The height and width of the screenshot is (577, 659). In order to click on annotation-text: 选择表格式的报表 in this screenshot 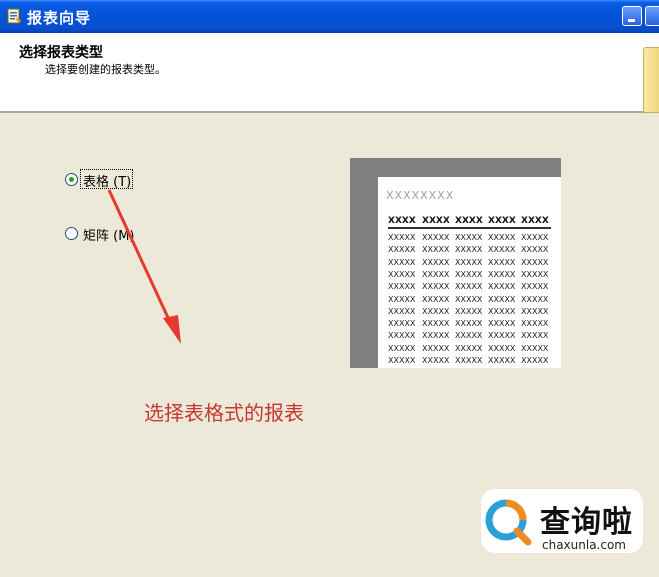, I will do `click(224, 413)`.